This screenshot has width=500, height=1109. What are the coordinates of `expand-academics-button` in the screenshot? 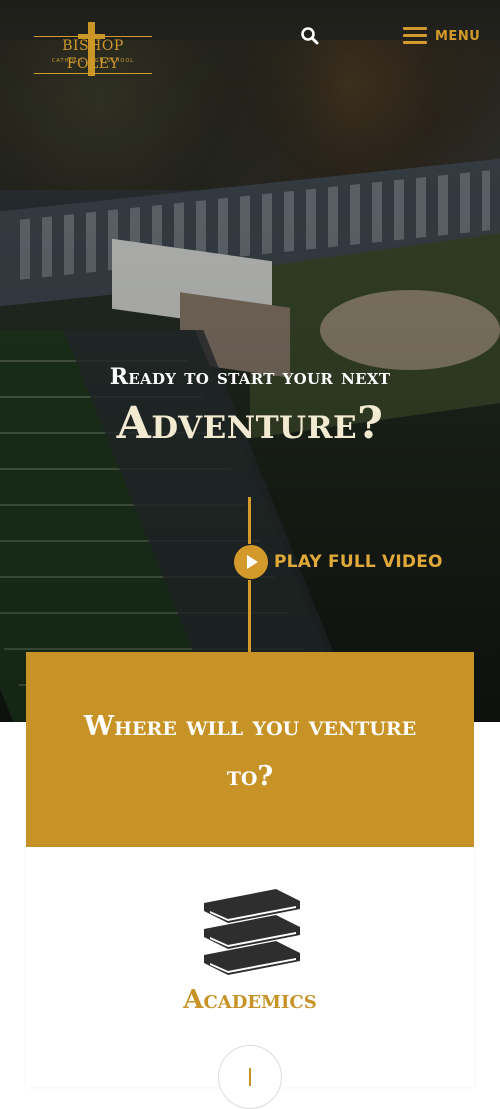 It's located at (250, 1077).